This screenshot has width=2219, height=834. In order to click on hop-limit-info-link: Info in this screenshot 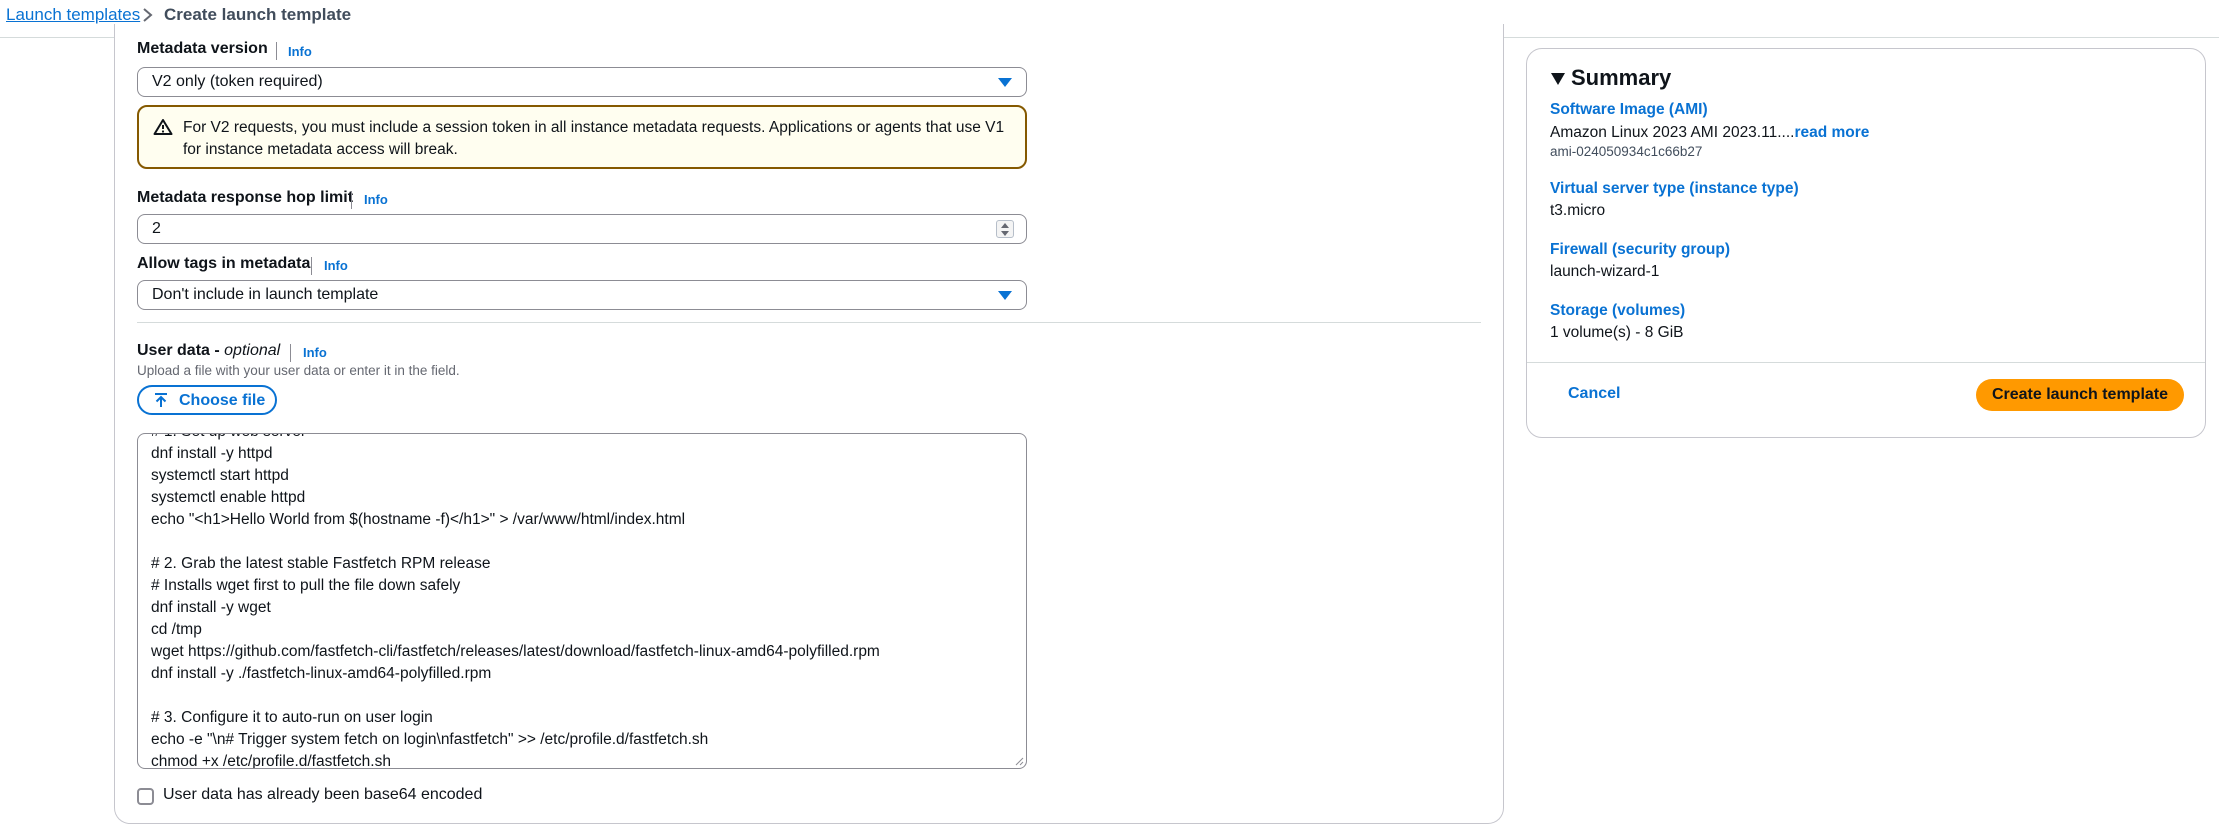, I will do `click(376, 199)`.